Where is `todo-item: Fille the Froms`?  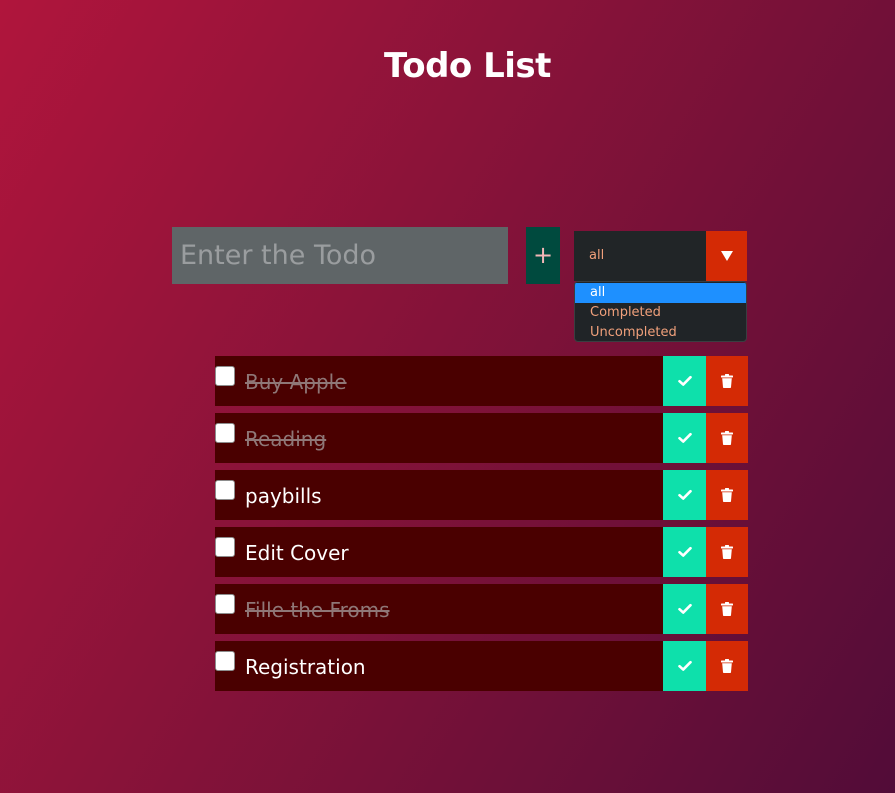 todo-item: Fille the Froms is located at coordinates (481, 609).